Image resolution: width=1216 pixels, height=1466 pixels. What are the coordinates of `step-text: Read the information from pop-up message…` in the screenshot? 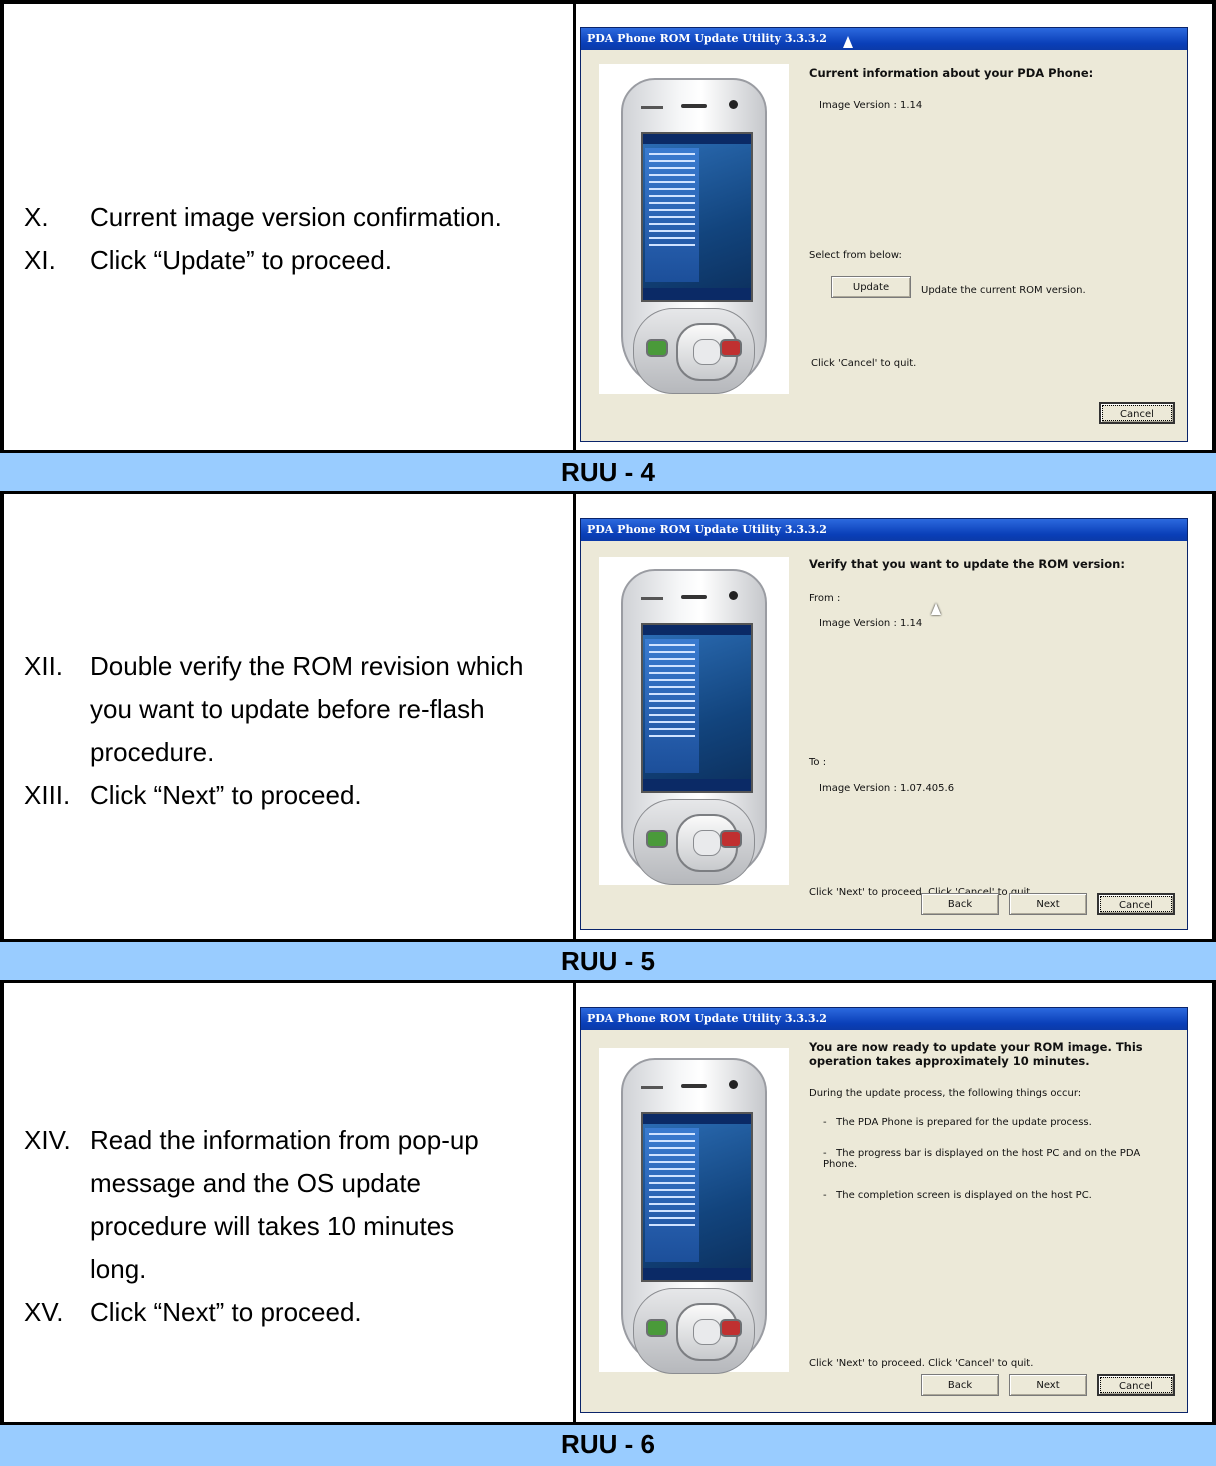 It's located at (284, 1204).